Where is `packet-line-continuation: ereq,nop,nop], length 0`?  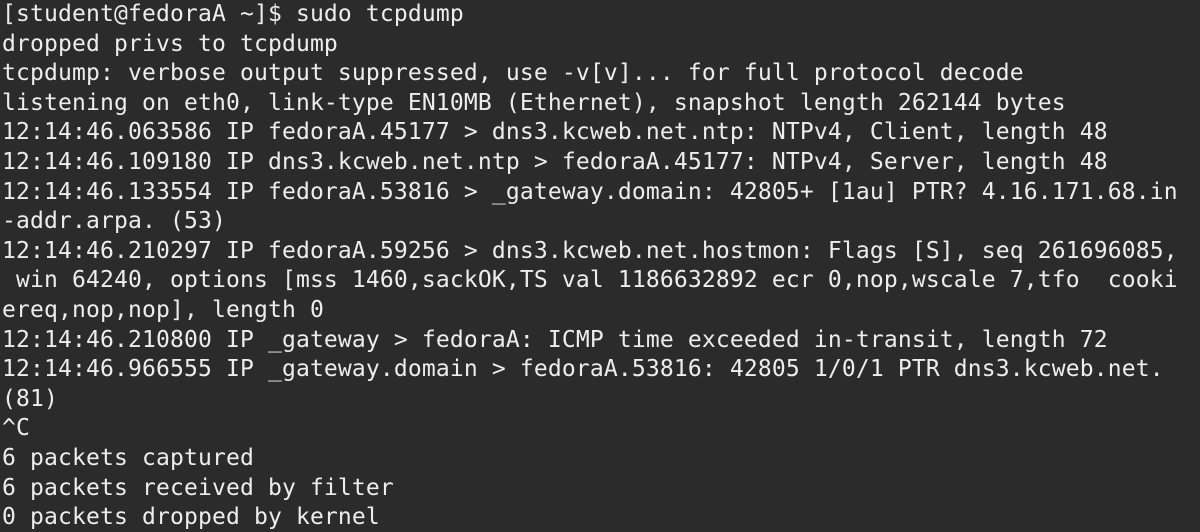
packet-line-continuation: ereq,nop,nop], length 0 is located at coordinates (163, 309).